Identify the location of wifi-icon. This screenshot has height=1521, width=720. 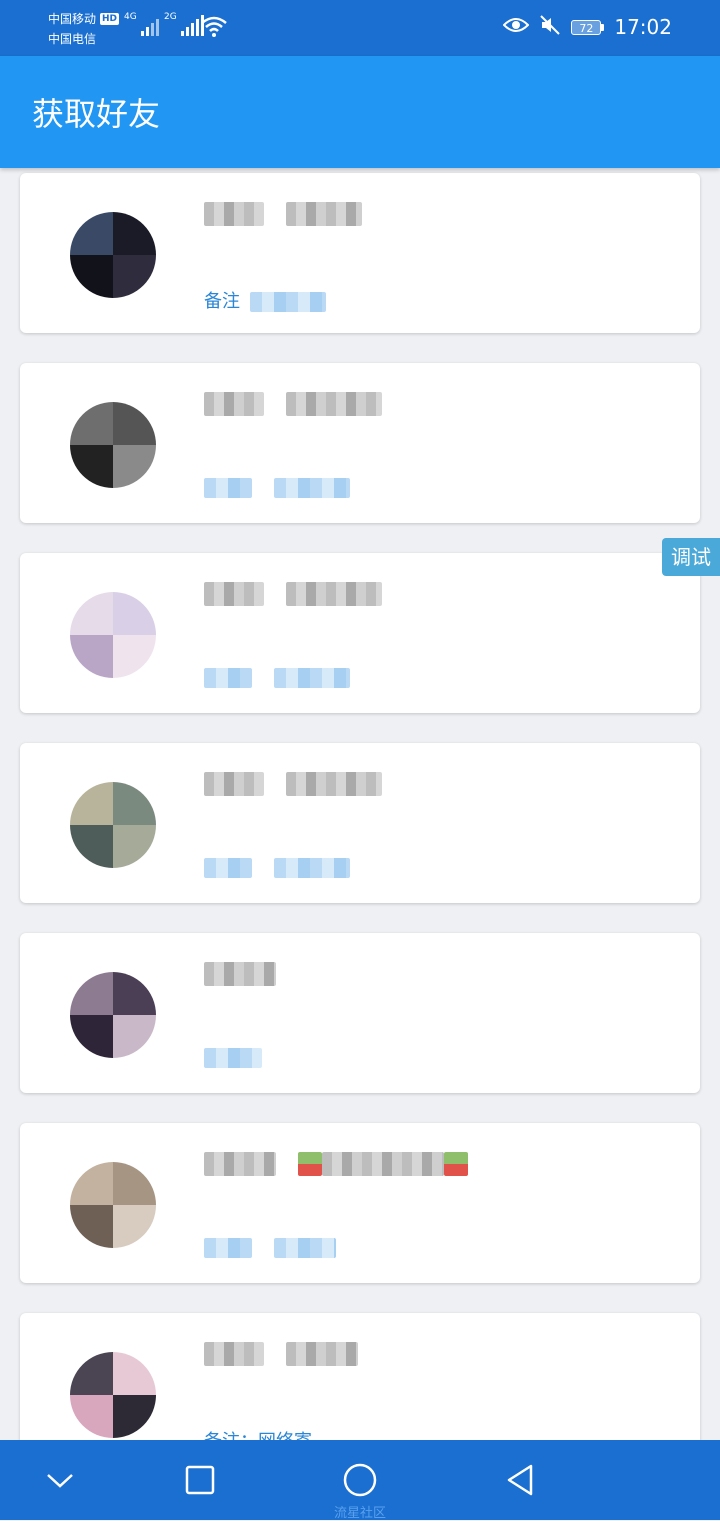
(214, 28).